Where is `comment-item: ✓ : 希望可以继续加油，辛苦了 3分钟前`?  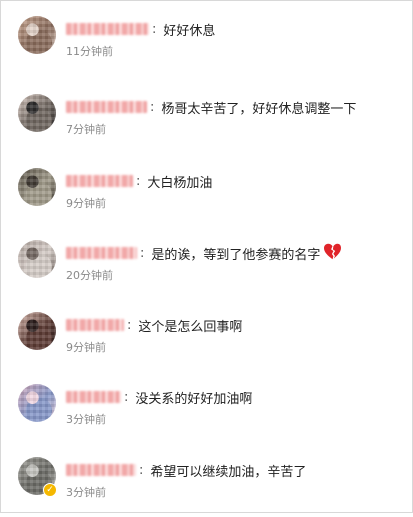
comment-item: ✓ : 希望可以继续加油，辛苦了 3分钟前 is located at coordinates (206, 487).